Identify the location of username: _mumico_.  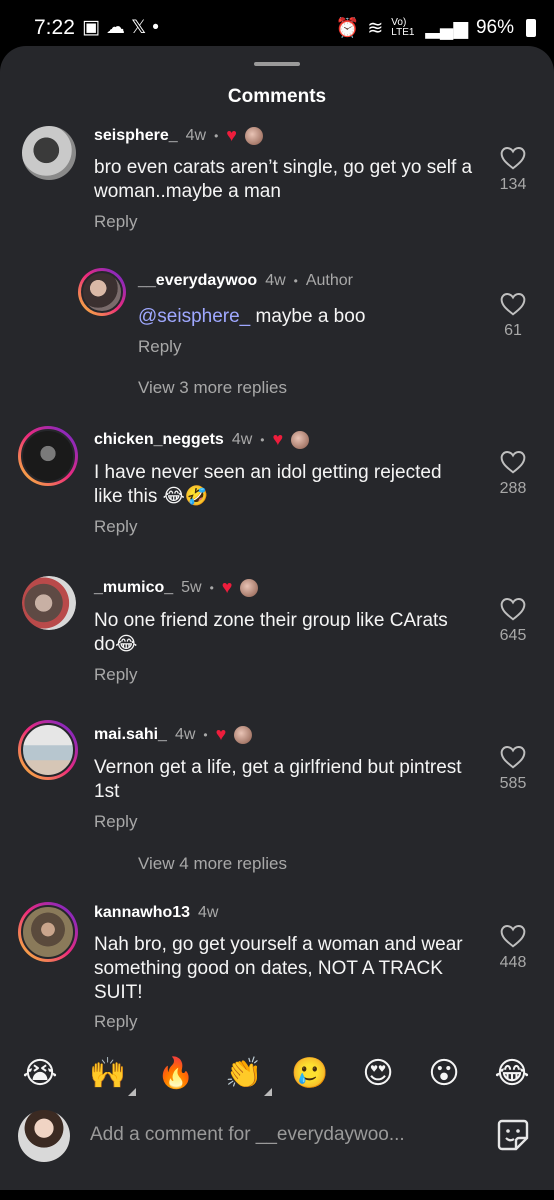
(133, 588).